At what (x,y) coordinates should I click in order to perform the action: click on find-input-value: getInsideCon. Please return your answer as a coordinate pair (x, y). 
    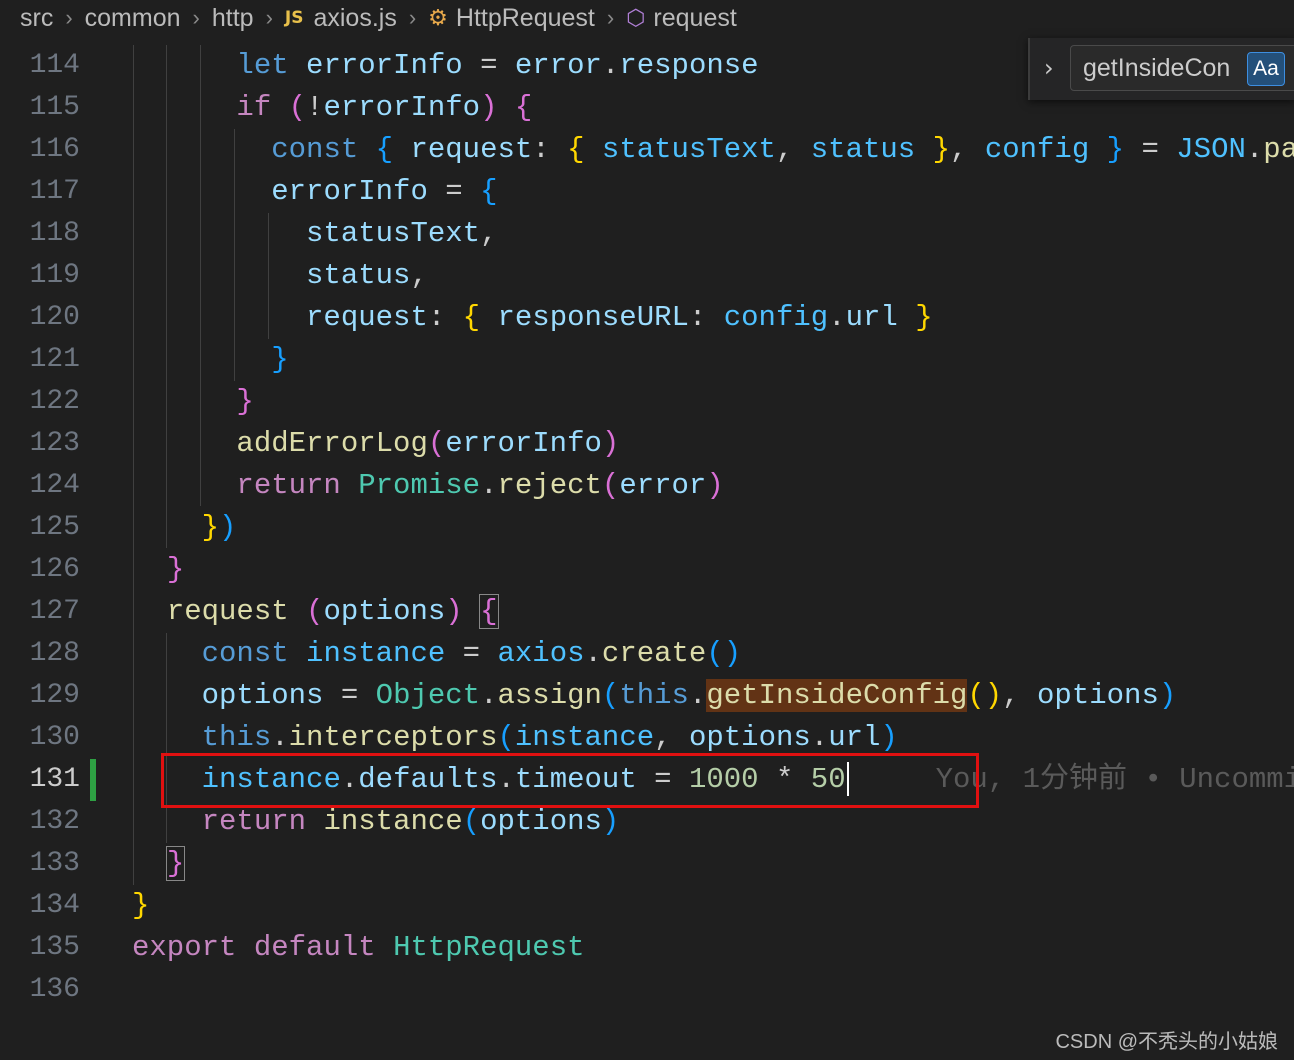
    Looking at the image, I should click on (1157, 68).